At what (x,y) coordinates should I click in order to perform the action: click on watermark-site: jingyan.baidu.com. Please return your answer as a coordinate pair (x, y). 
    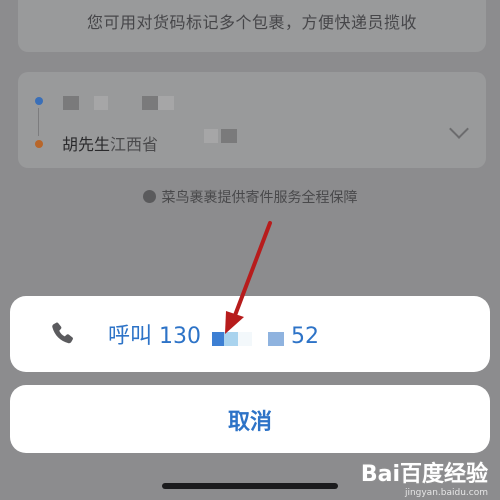
    Looking at the image, I should click on (446, 493).